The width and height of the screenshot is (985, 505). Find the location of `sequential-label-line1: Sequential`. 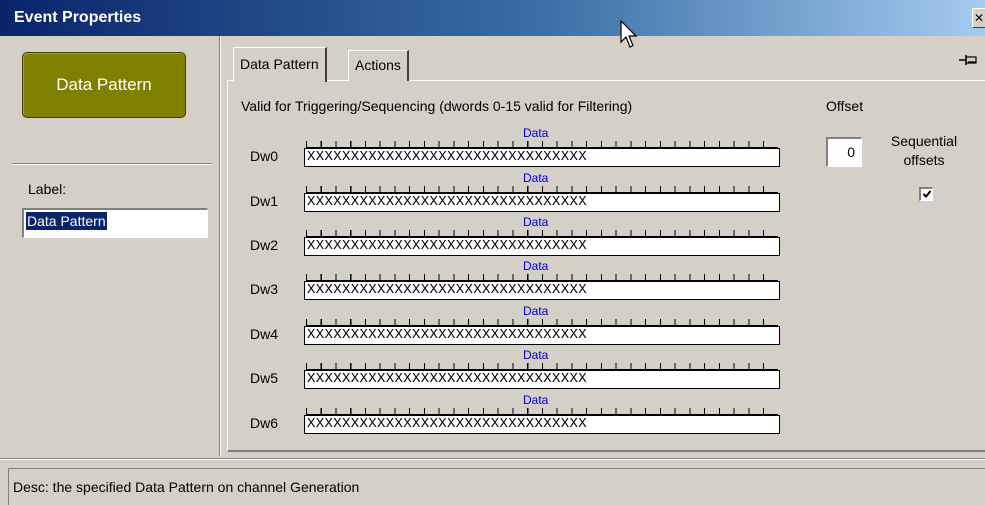

sequential-label-line1: Sequential is located at coordinates (924, 141).